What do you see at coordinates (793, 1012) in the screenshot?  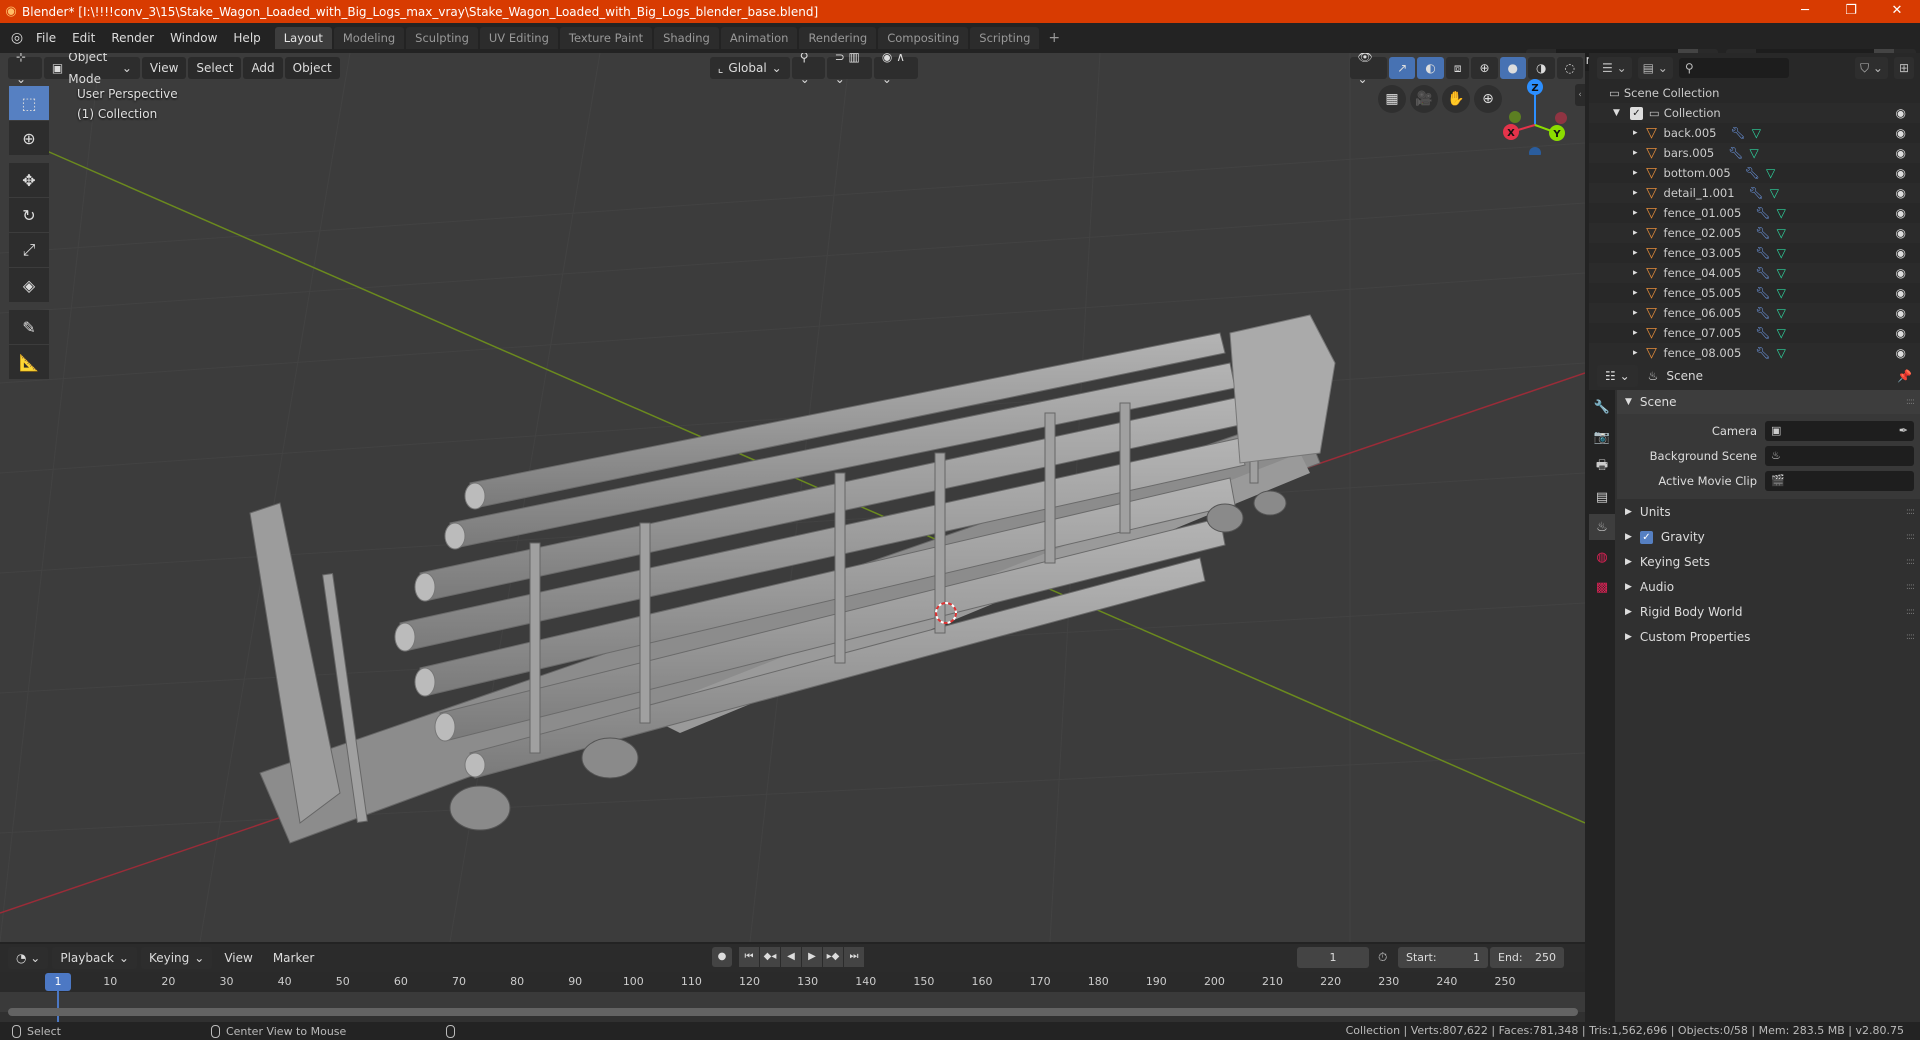 I see `timeline-scrollbar` at bounding box center [793, 1012].